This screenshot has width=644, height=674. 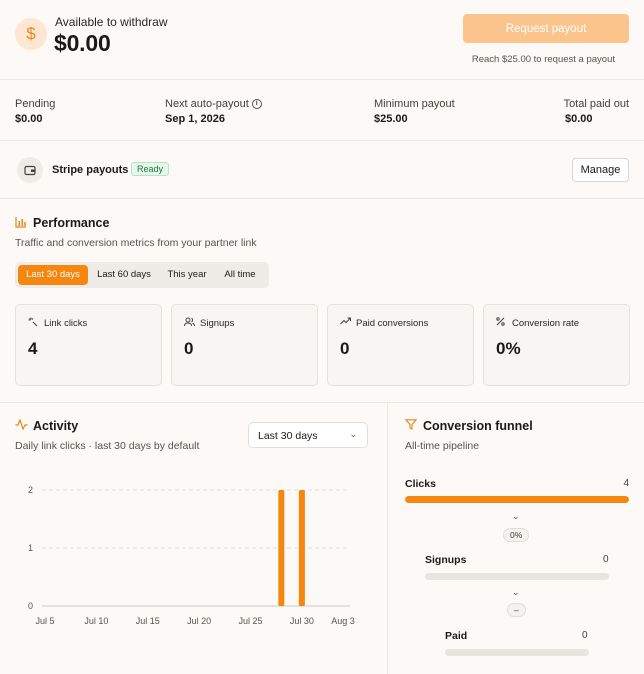 What do you see at coordinates (240, 275) in the screenshot?
I see `tab-all-time: All time` at bounding box center [240, 275].